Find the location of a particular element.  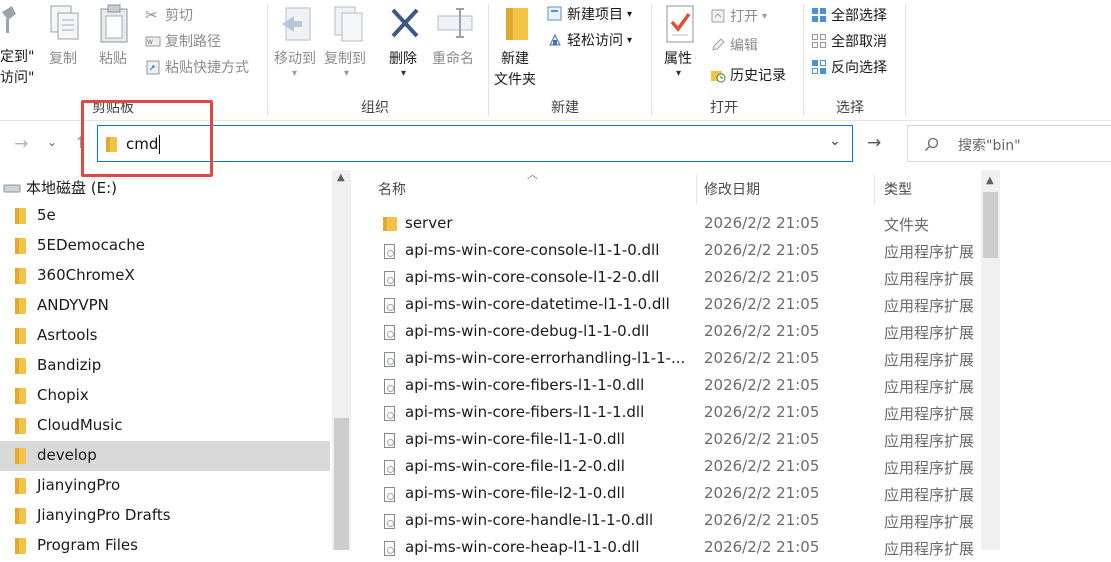

pin-to-quick-access-button: 定到" 访问" is located at coordinates (20, 45).